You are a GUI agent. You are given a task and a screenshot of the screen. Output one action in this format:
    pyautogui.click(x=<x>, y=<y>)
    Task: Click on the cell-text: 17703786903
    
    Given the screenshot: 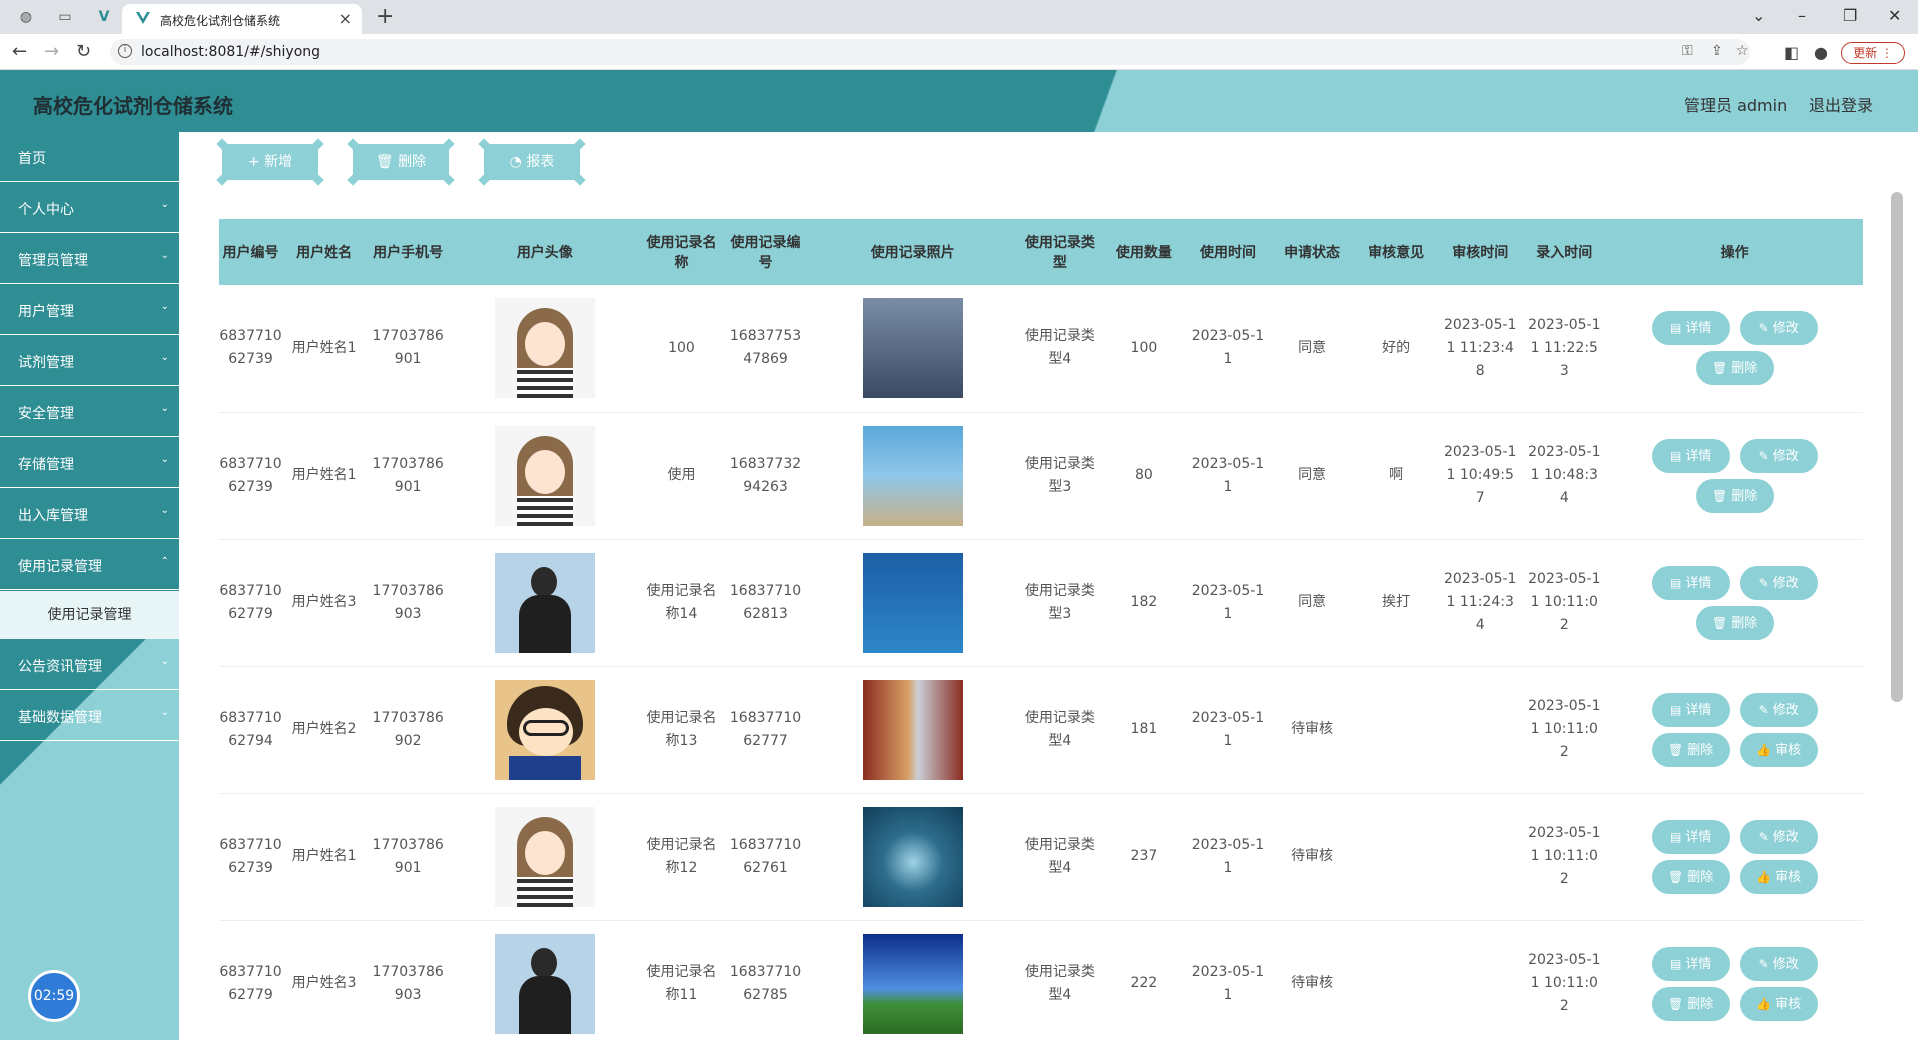 What is the action you would take?
    pyautogui.click(x=408, y=602)
    